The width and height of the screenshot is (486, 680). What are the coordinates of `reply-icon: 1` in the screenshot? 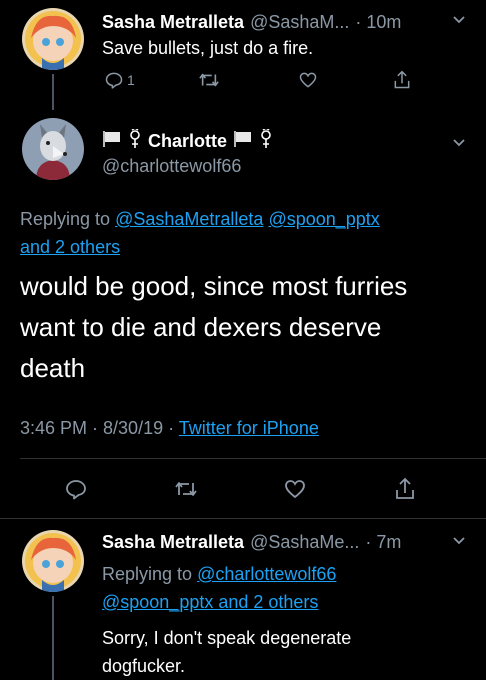 It's located at (119, 80).